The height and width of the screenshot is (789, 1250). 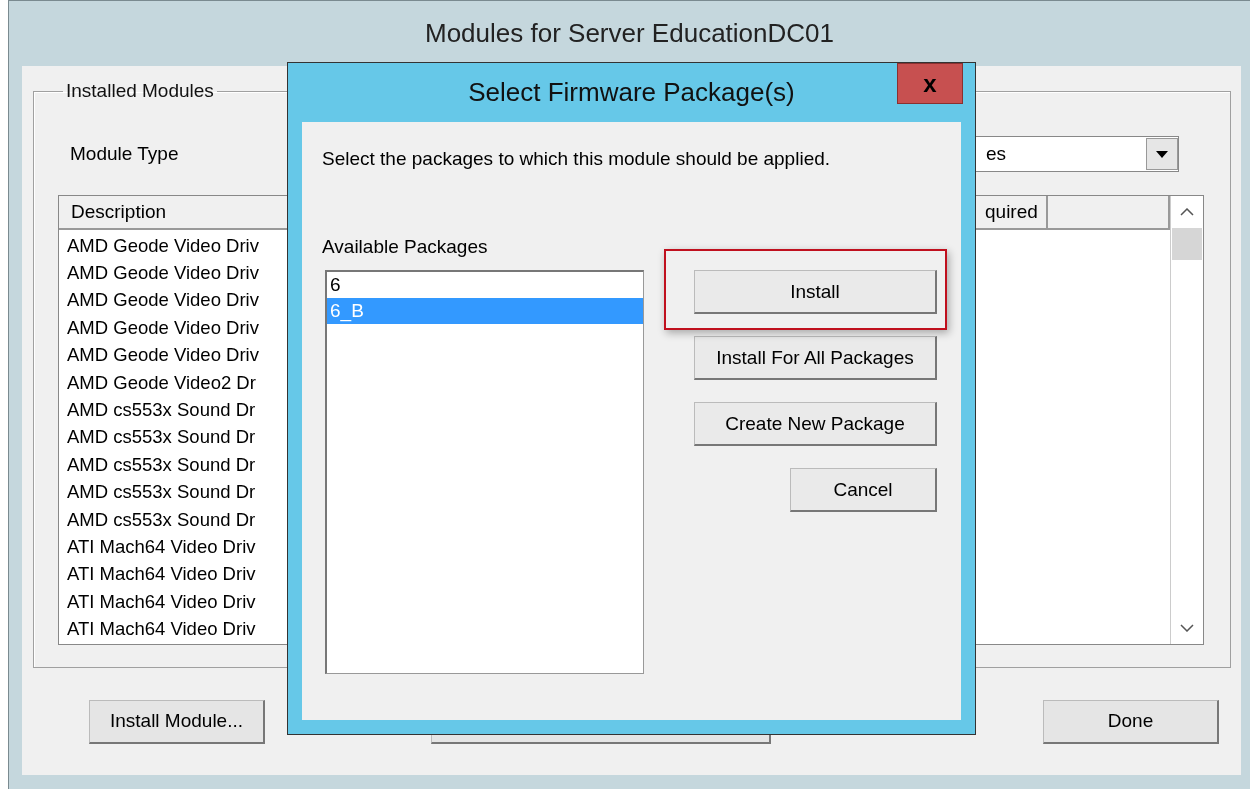 I want to click on chevron-down-icon, so click(x=1187, y=628).